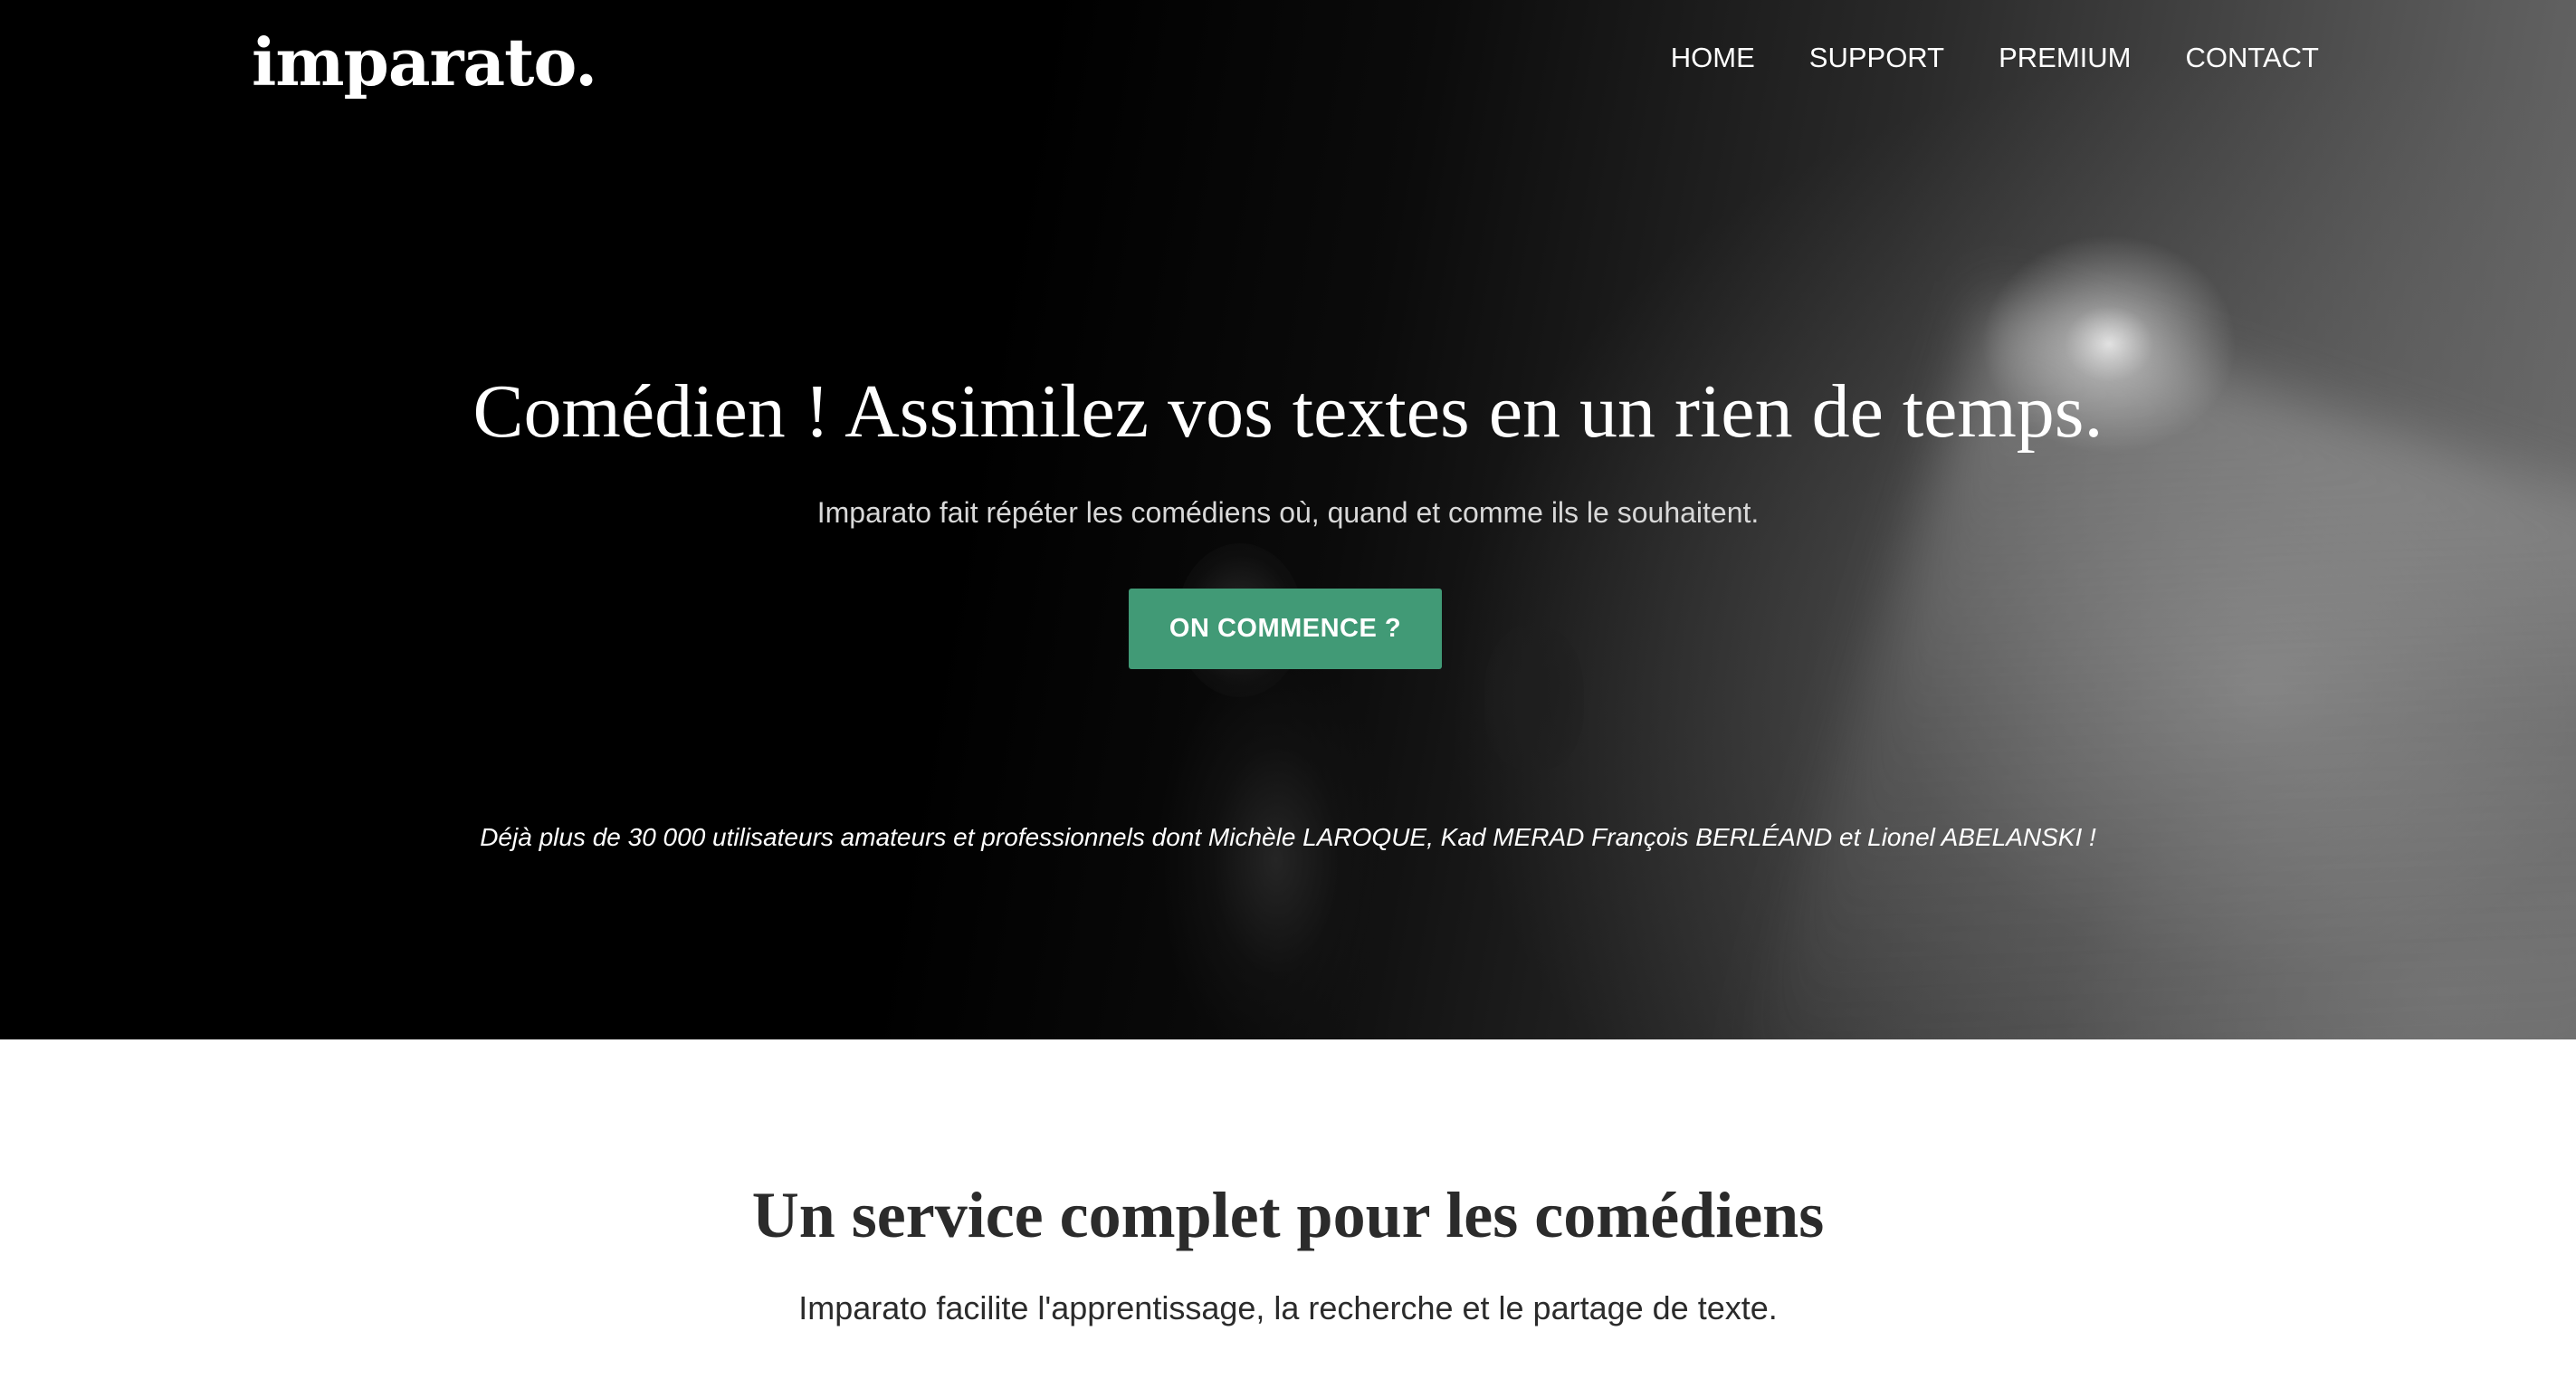 Image resolution: width=2576 pixels, height=1398 pixels. Describe the element at coordinates (1288, 1215) in the screenshot. I see `service-title: Un service complet pour les comédiens` at that location.